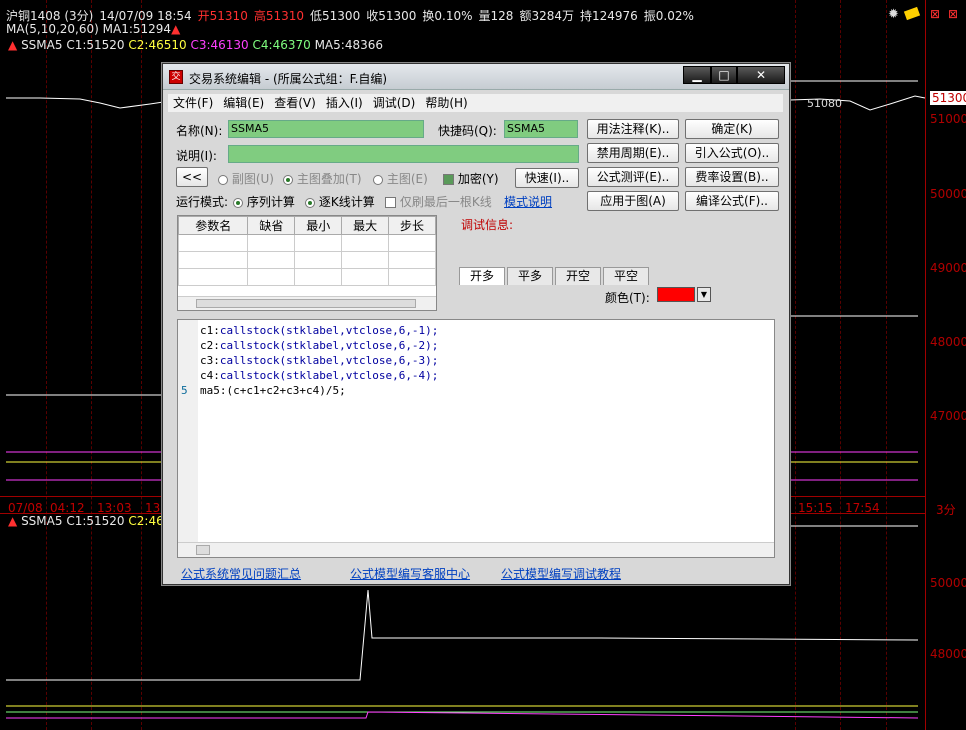  Describe the element at coordinates (626, 276) in the screenshot. I see `tab-close-short: 平空` at that location.